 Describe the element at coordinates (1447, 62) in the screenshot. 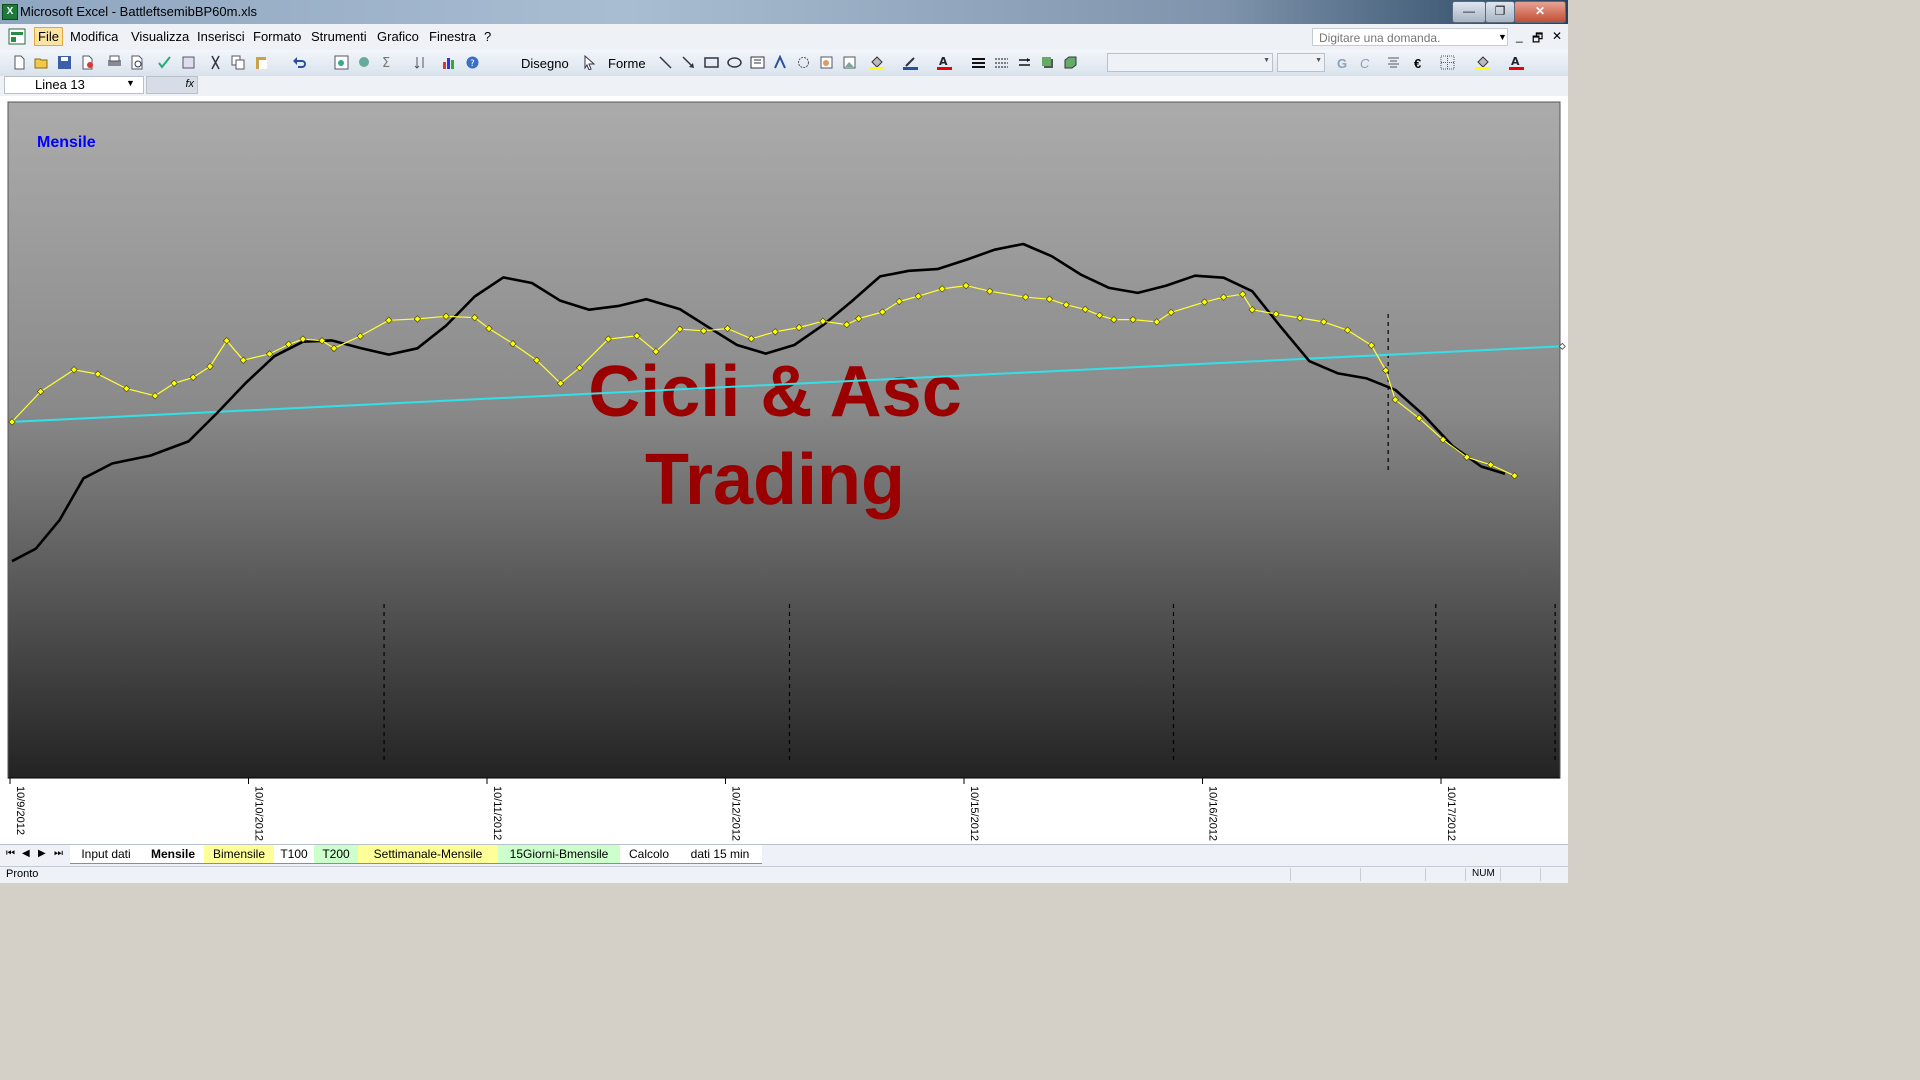

I see `borders-icon` at that location.